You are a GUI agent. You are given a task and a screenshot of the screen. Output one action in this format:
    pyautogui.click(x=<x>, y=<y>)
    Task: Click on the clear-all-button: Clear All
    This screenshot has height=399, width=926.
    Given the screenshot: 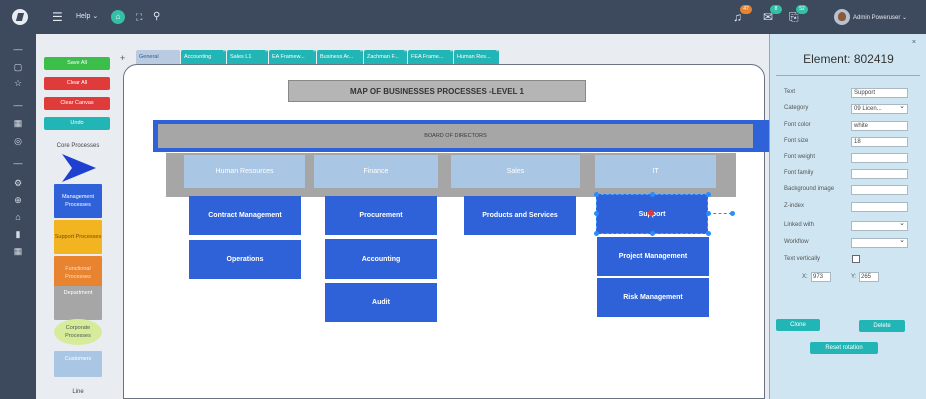 What is the action you would take?
    pyautogui.click(x=77, y=83)
    